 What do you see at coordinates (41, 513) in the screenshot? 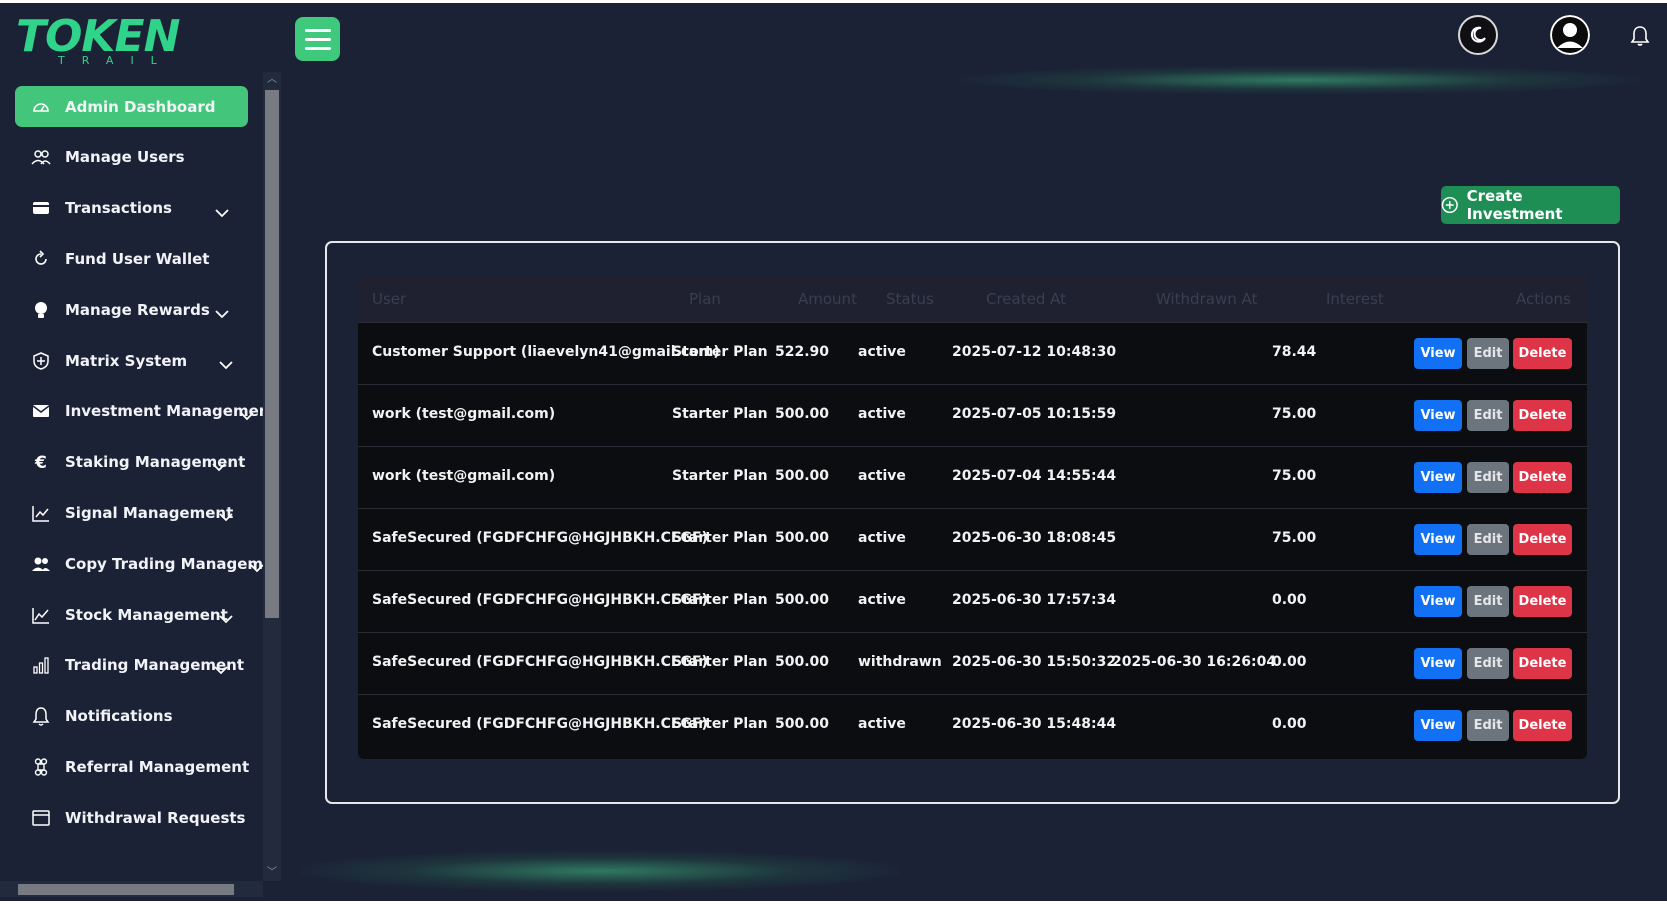
I see `trend-chart-icon` at bounding box center [41, 513].